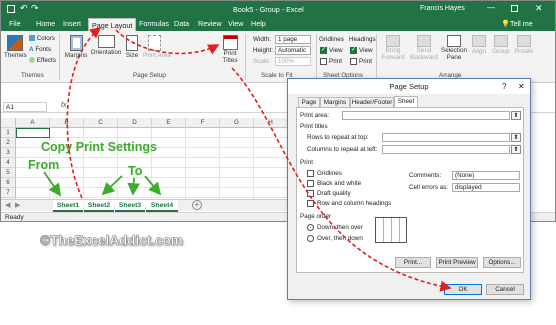 The image size is (556, 325). What do you see at coordinates (167, 42) in the screenshot?
I see `arrow-tab-to-print-titles` at bounding box center [167, 42].